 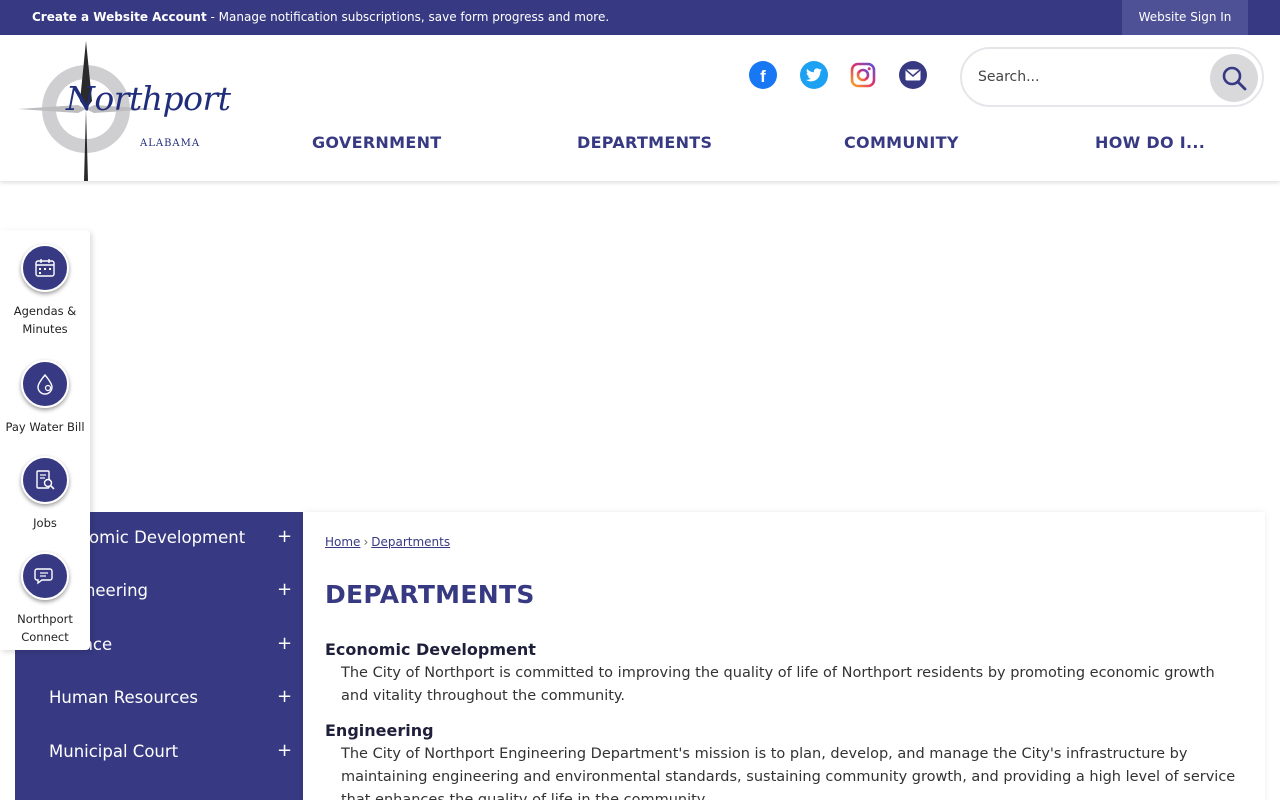 I want to click on quick-link-label: Agendas & Minutes, so click(x=45, y=320).